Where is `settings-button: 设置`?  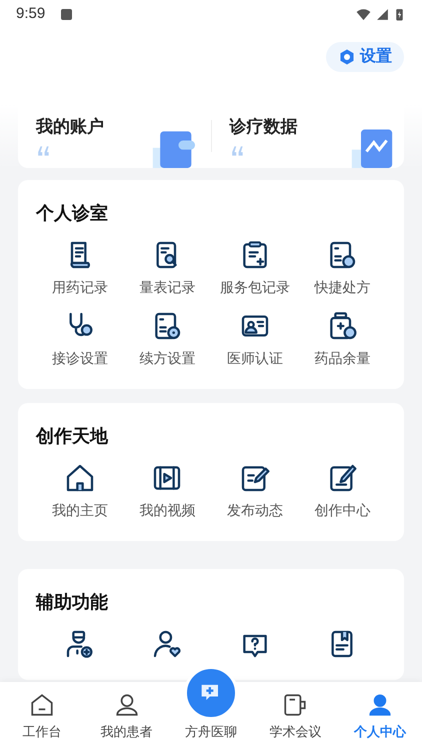
settings-button: 设置 is located at coordinates (365, 57).